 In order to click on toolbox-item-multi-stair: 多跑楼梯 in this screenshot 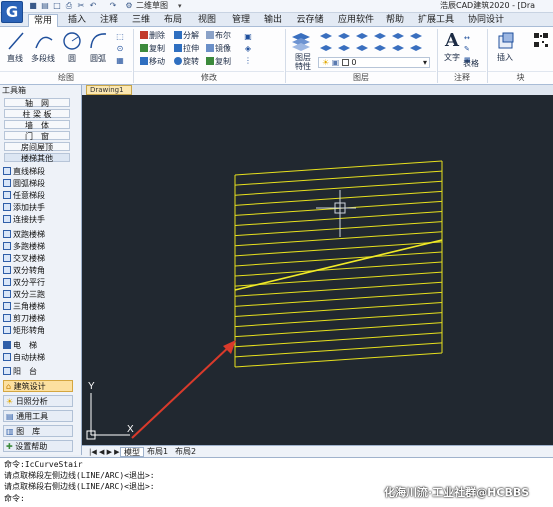, I will do `click(37, 247)`.